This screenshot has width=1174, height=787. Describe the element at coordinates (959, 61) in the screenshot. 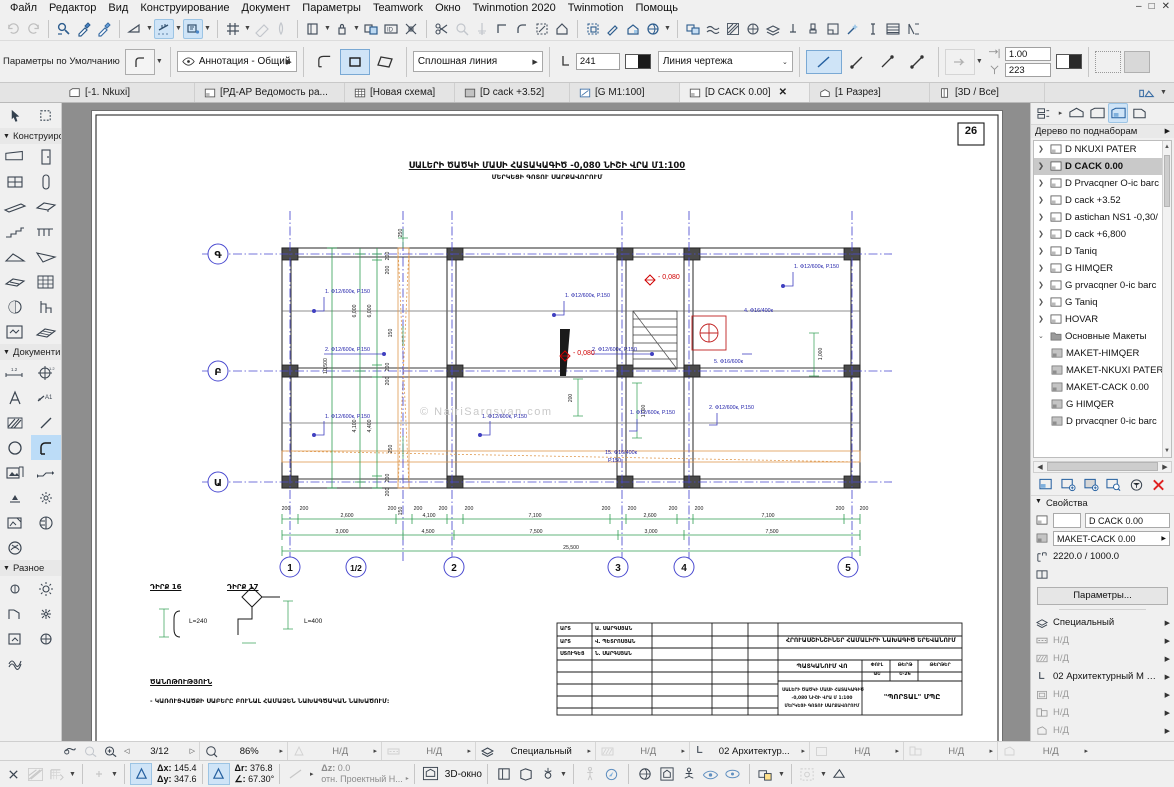

I see `arrow-right-icon` at that location.